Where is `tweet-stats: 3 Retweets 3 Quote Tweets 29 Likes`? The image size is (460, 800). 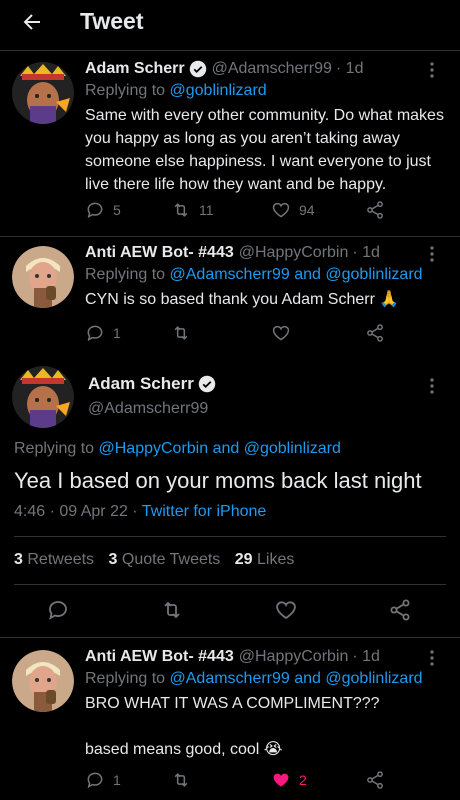
tweet-stats: 3 Retweets 3 Quote Tweets 29 Likes is located at coordinates (154, 560).